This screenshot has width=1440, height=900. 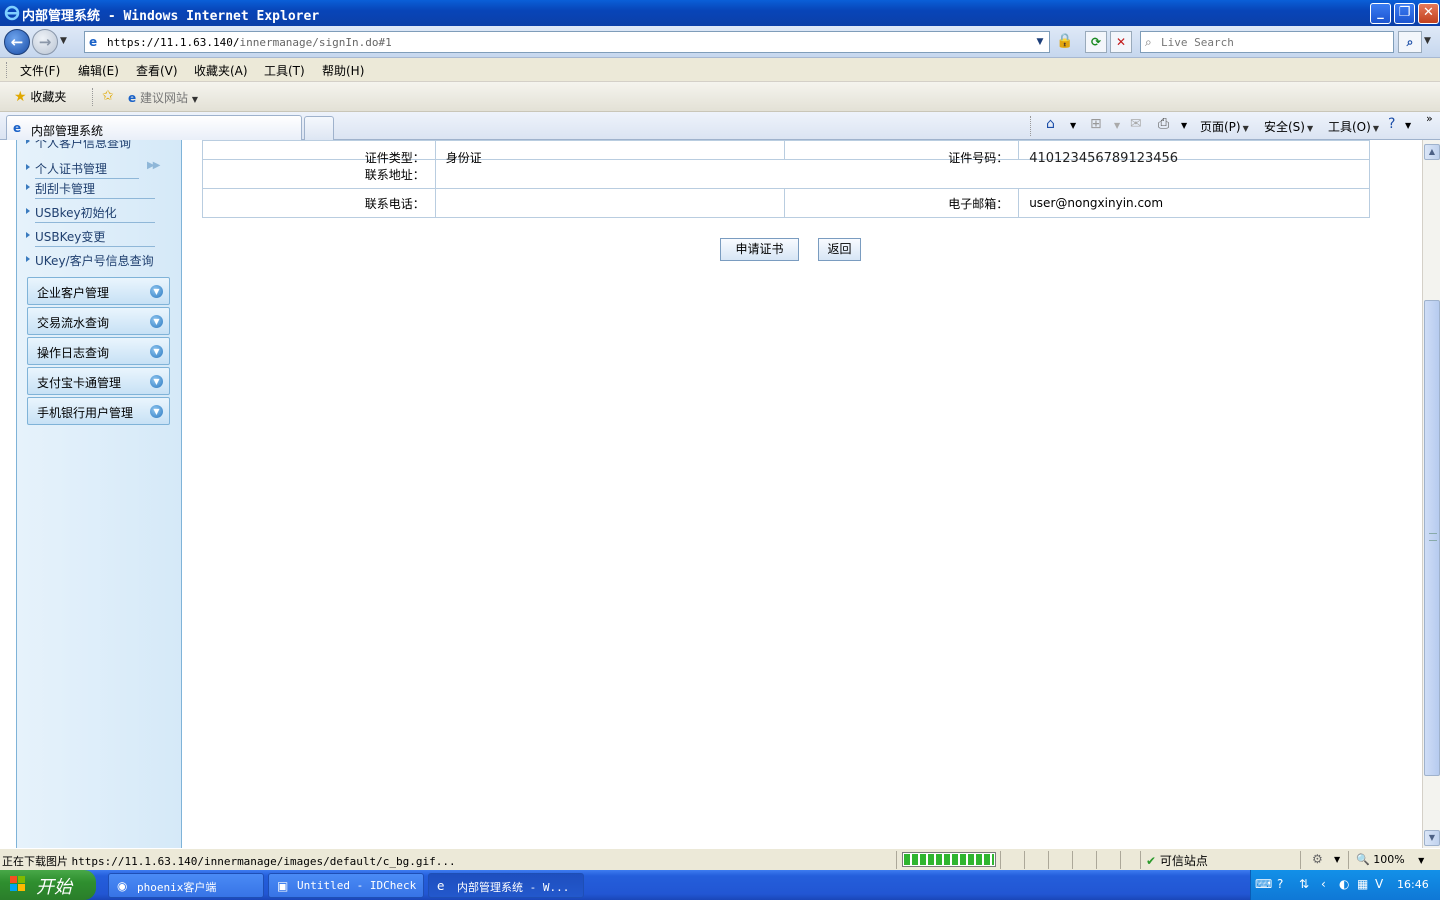 I want to click on back-button: ←, so click(x=17, y=42).